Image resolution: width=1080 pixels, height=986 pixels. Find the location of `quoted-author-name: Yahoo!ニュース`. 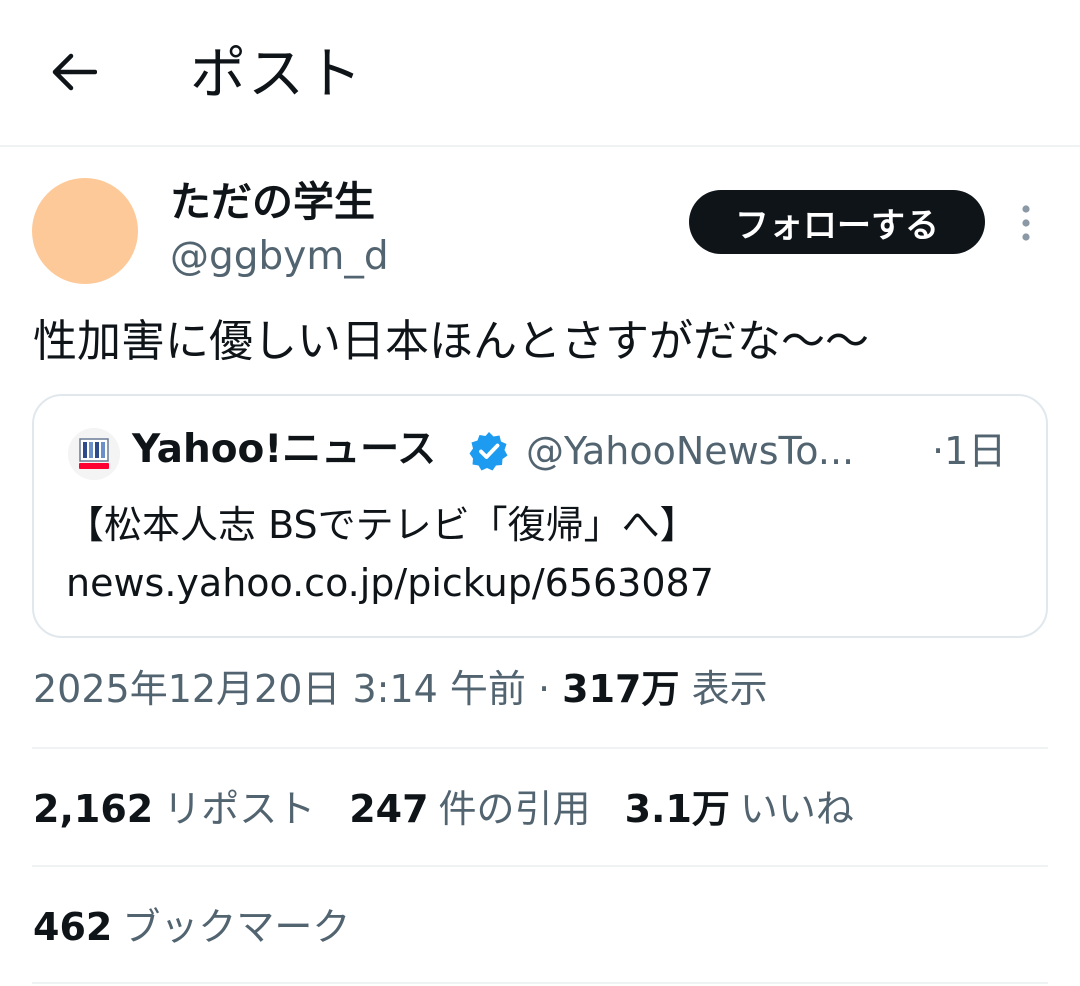

quoted-author-name: Yahoo!ニュース is located at coordinates (284, 449).